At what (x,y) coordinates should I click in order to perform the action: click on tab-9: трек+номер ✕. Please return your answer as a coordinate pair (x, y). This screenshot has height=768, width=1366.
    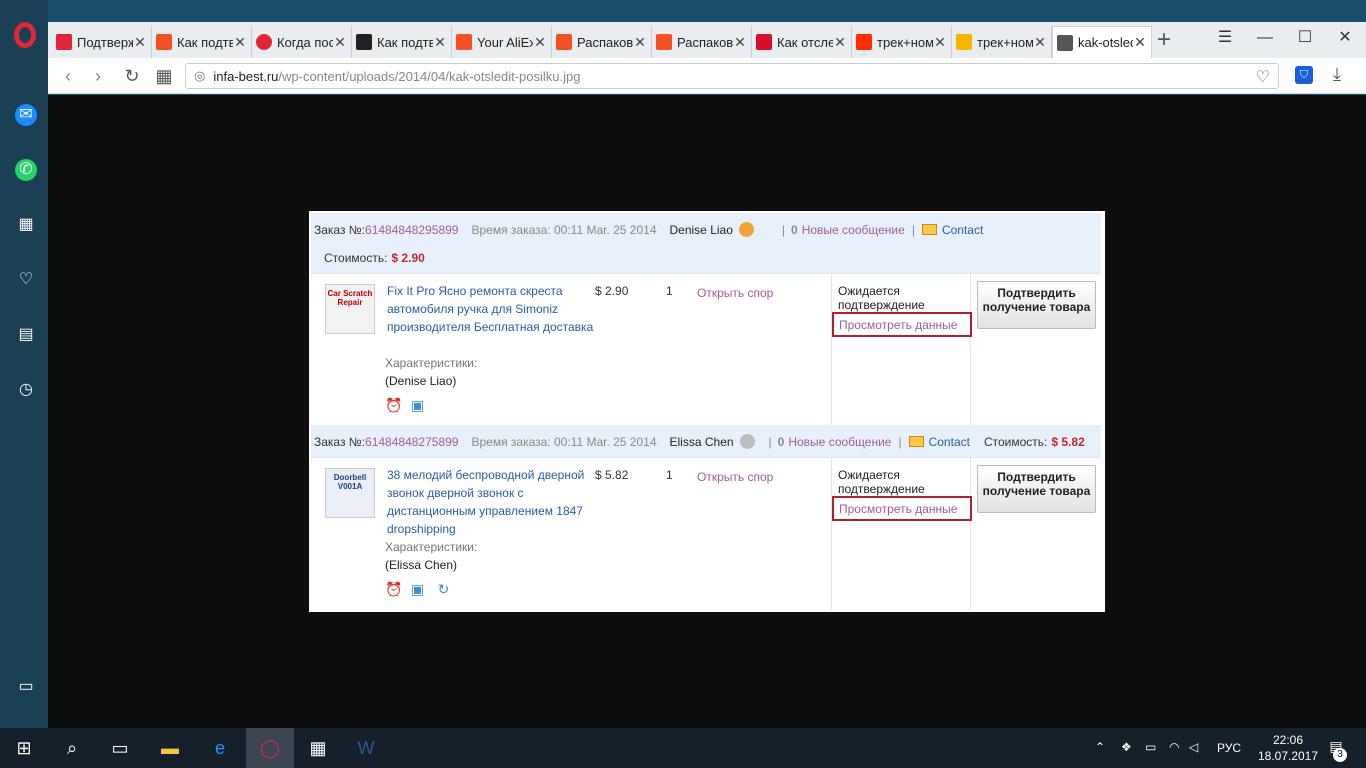
    Looking at the image, I should click on (902, 42).